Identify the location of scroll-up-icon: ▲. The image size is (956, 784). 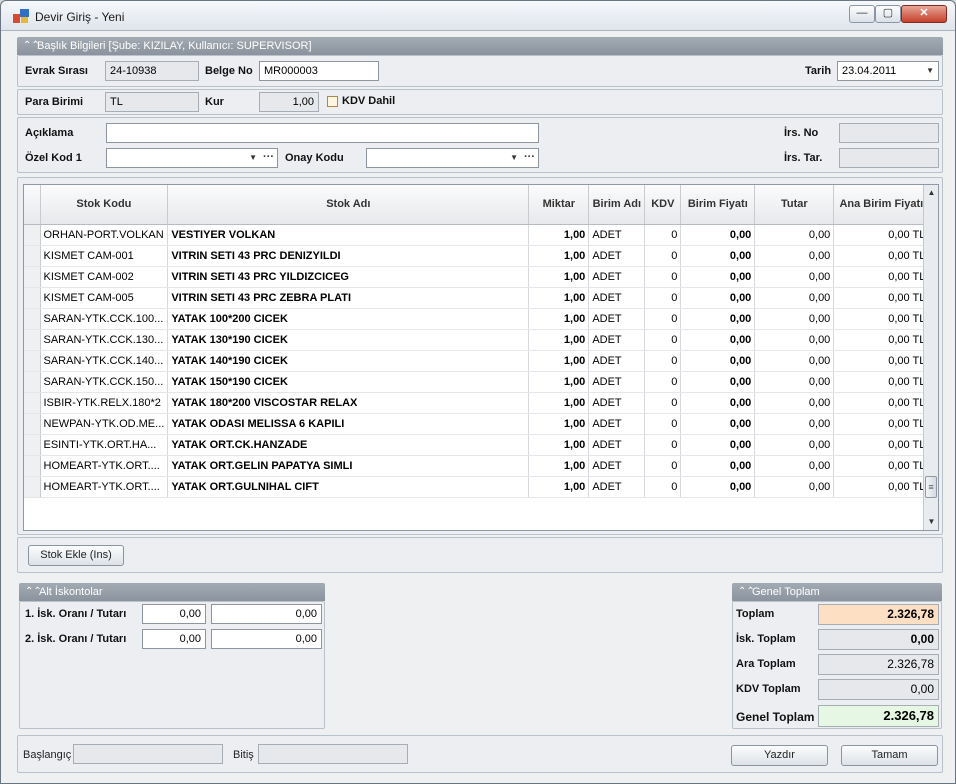
(931, 193).